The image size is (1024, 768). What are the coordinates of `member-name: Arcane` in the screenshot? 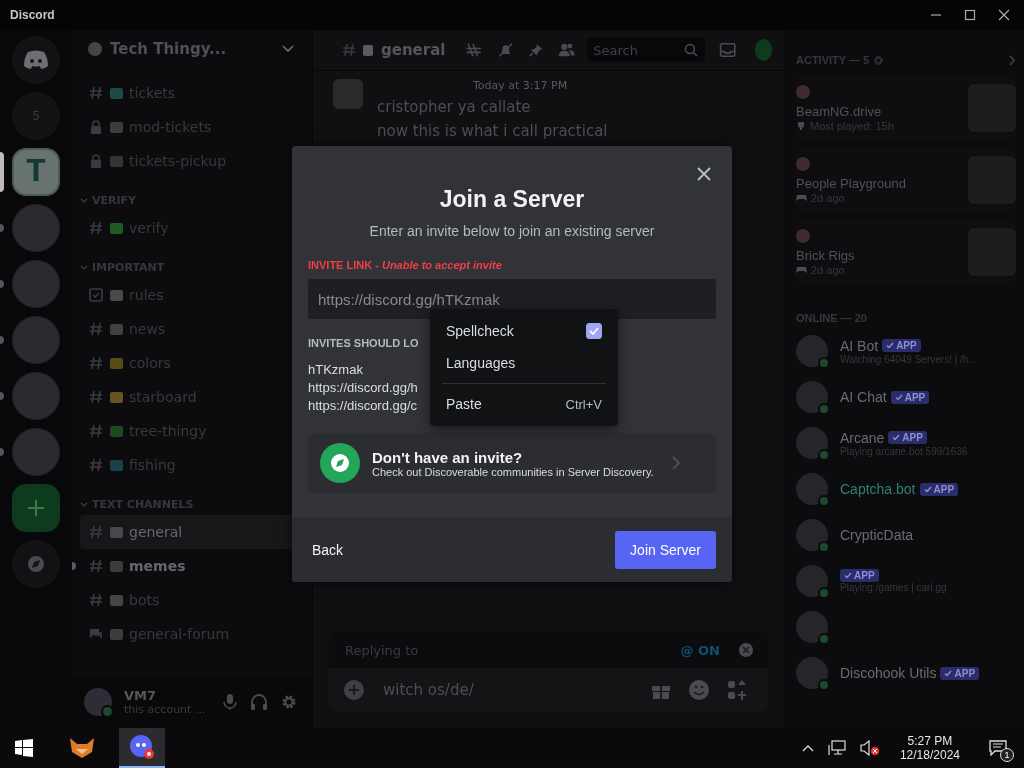 It's located at (862, 437).